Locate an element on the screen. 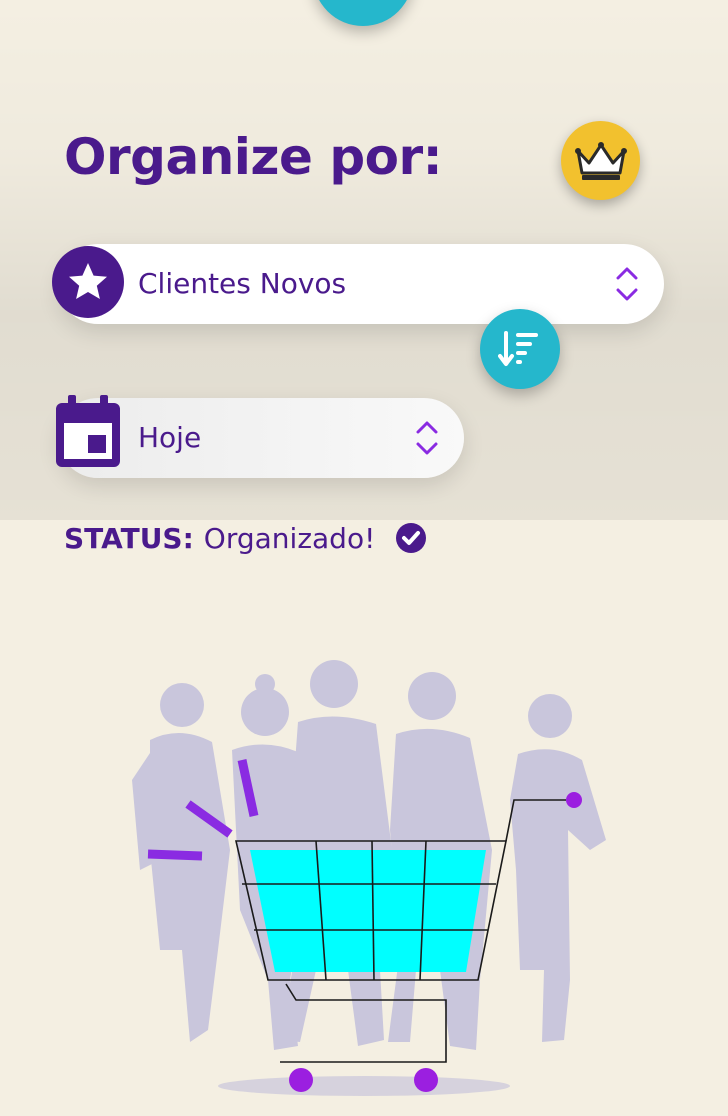 This screenshot has height=1116, width=728. sort-order-button is located at coordinates (520, 349).